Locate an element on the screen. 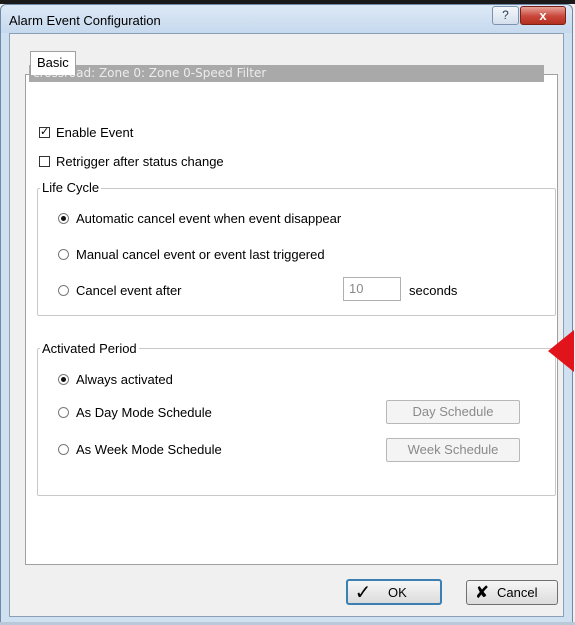 The height and width of the screenshot is (625, 575). tab-basic: Basic is located at coordinates (53, 63).